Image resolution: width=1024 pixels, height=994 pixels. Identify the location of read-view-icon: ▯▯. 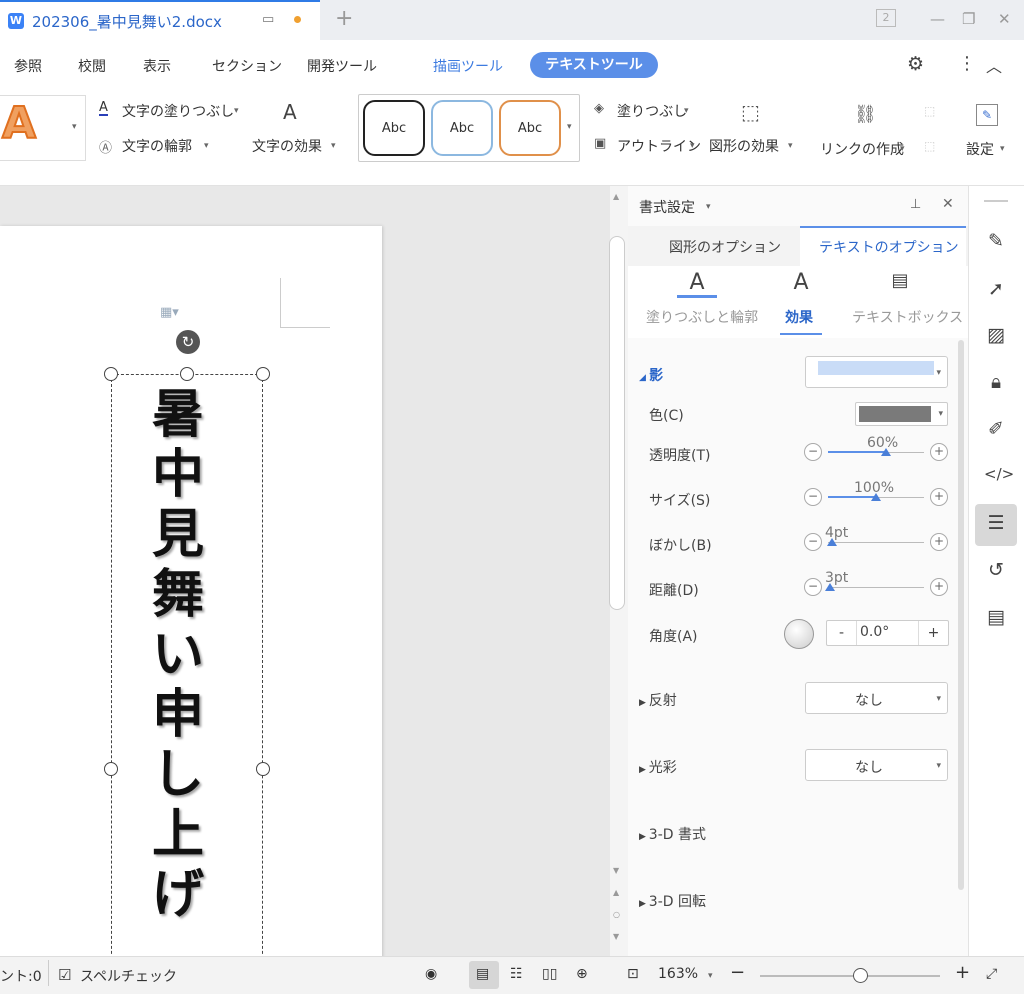
(549, 974).